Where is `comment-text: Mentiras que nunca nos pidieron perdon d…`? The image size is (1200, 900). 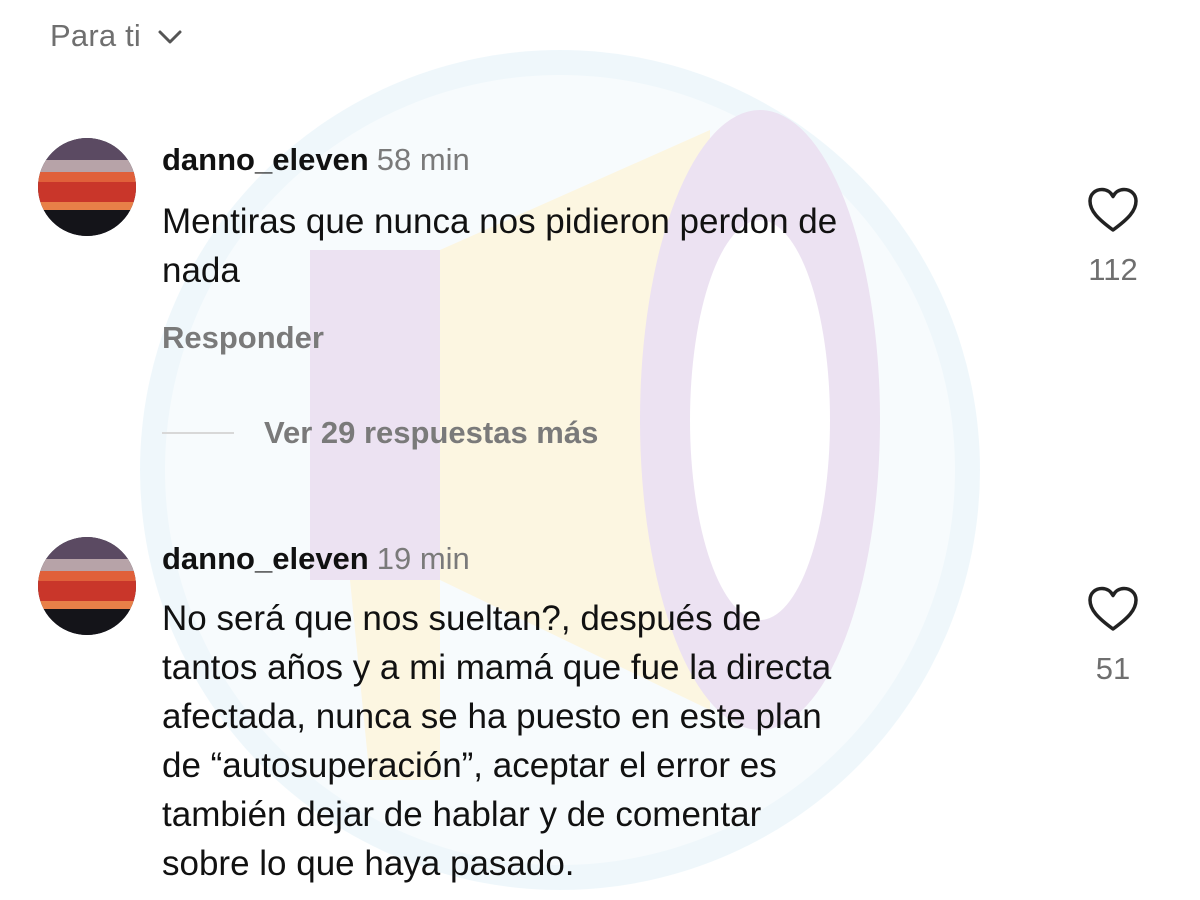 comment-text: Mentiras que nunca nos pidieron perdon d… is located at coordinates (500, 246).